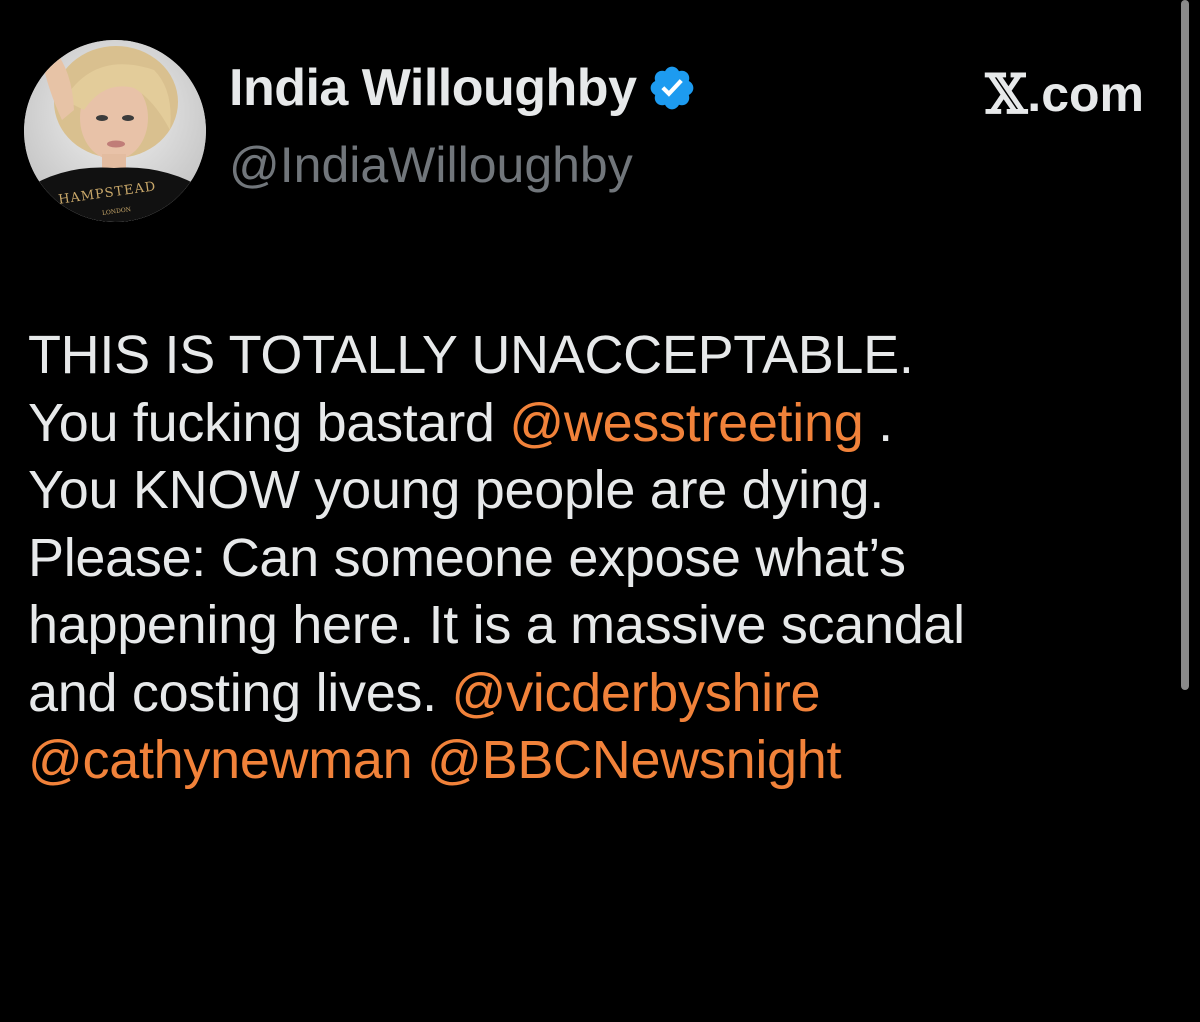 This screenshot has height=1022, width=1200. What do you see at coordinates (1185, 345) in the screenshot?
I see `scrollbar` at bounding box center [1185, 345].